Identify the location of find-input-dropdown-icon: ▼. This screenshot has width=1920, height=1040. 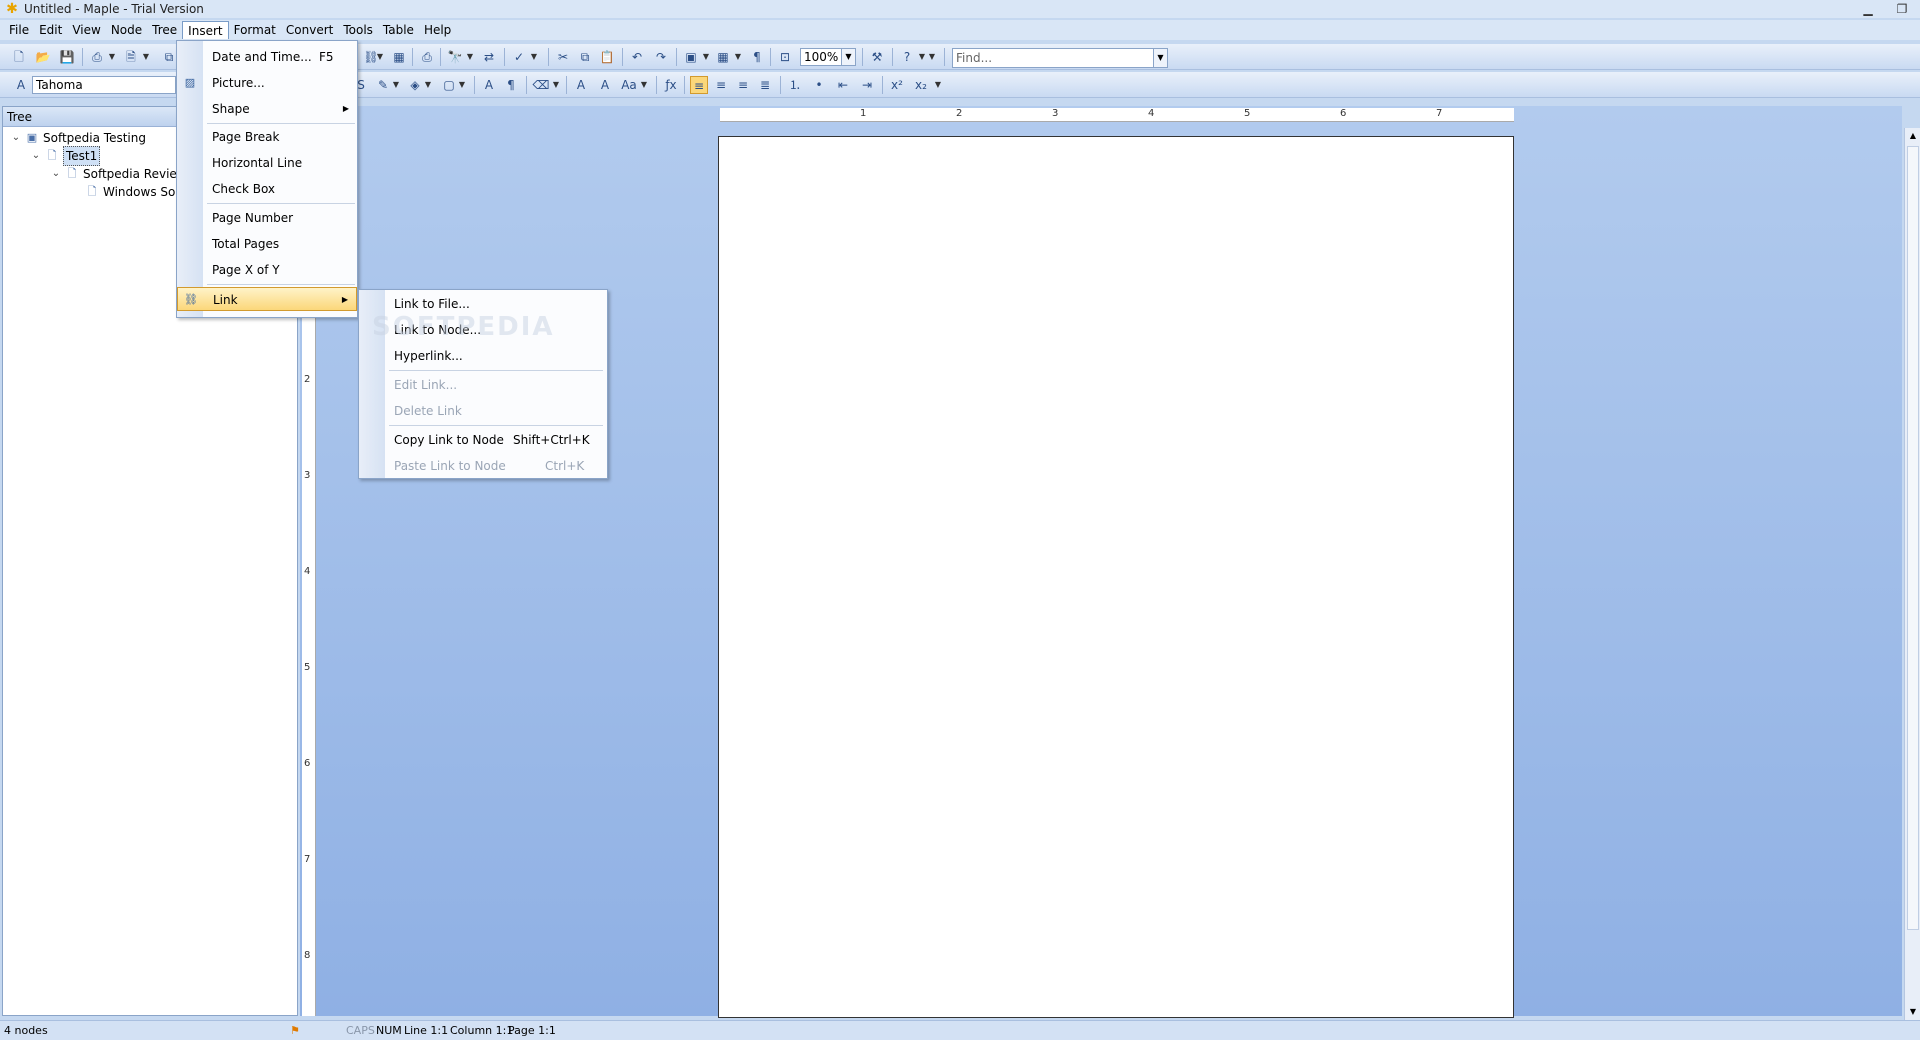
(1161, 58).